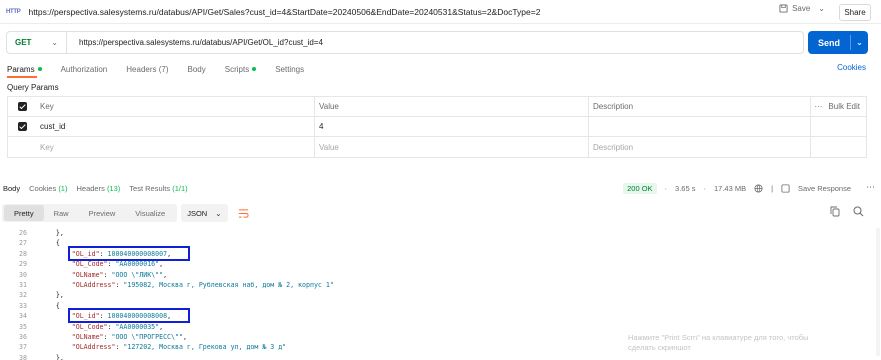 This screenshot has width=881, height=360. What do you see at coordinates (137, 264) in the screenshot?
I see `json-value: "АА0000016"` at bounding box center [137, 264].